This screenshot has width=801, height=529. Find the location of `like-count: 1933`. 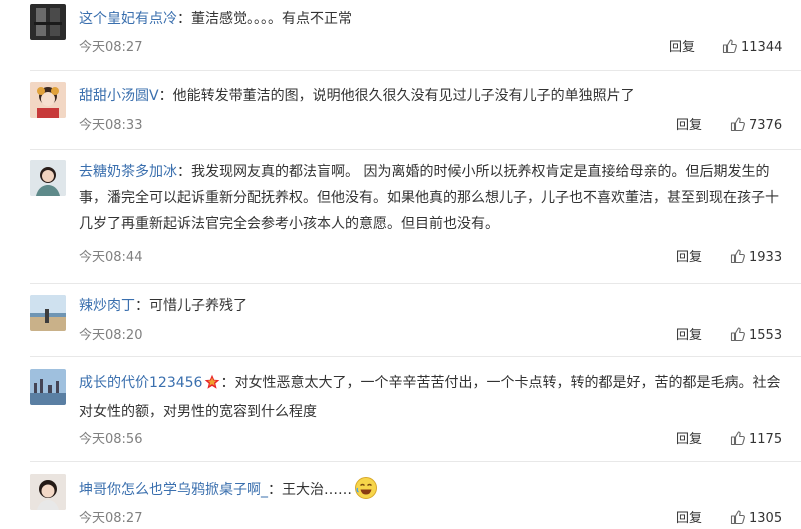

like-count: 1933 is located at coordinates (766, 257).